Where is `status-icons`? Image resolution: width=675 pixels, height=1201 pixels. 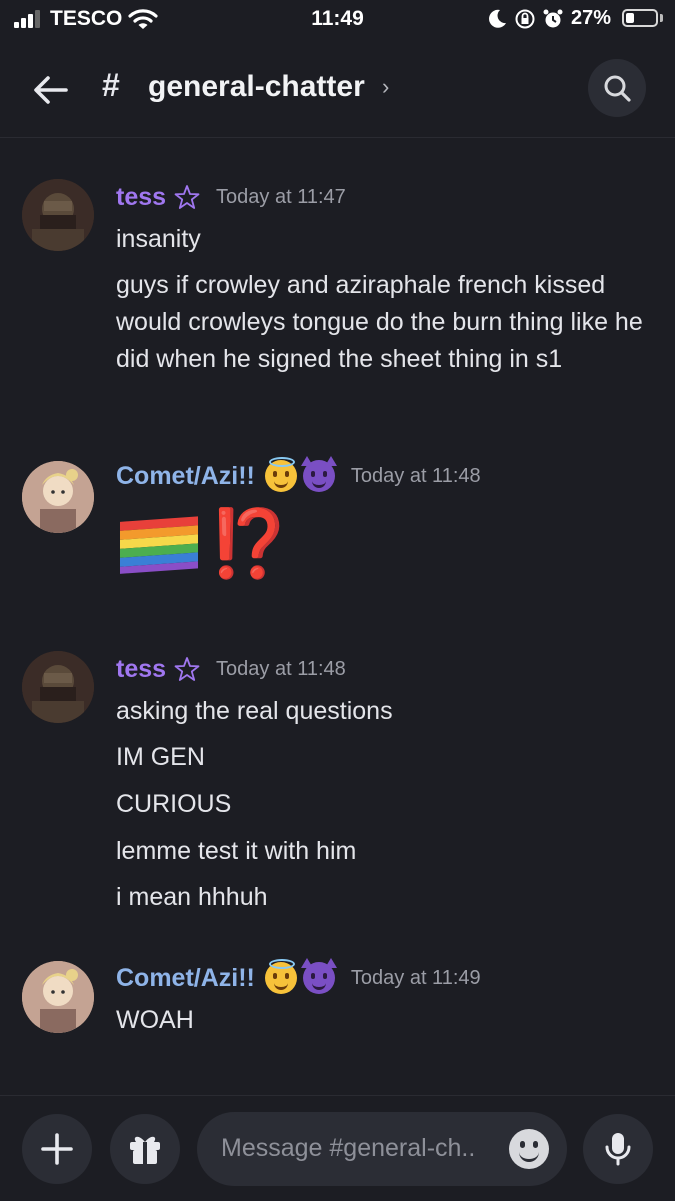
status-icons is located at coordinates (525, 19).